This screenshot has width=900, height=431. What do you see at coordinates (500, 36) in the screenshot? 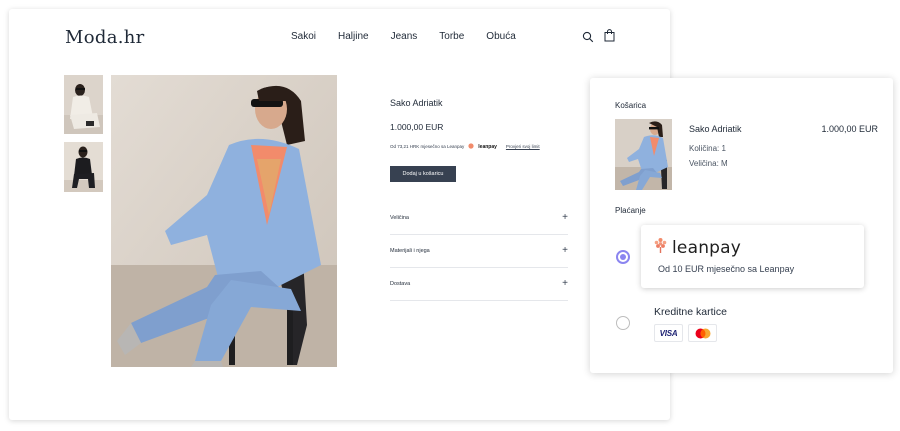
I see `nav-item-obuca: Obuća` at bounding box center [500, 36].